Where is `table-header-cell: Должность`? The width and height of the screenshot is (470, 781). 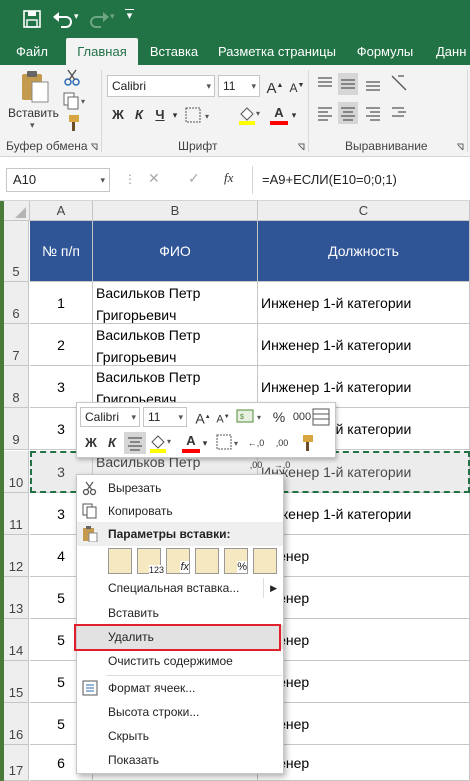 table-header-cell: Должность is located at coordinates (364, 251).